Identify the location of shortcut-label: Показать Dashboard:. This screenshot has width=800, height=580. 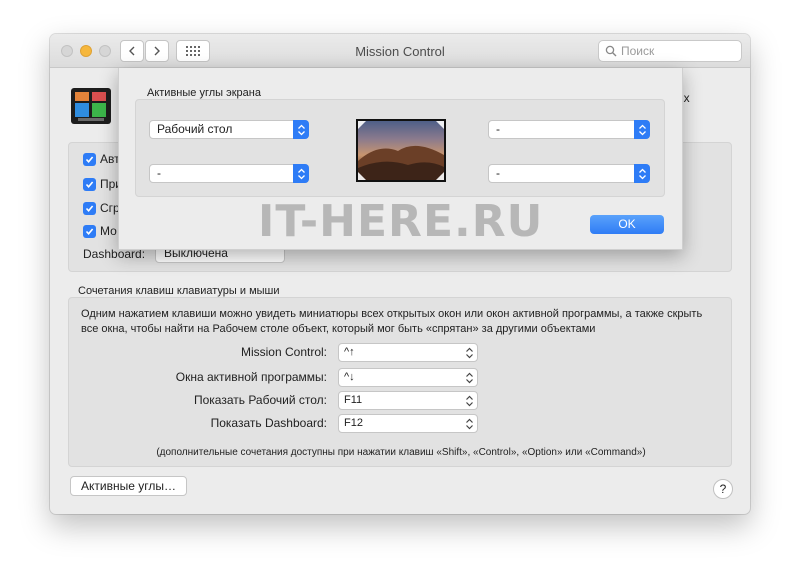
(268, 423).